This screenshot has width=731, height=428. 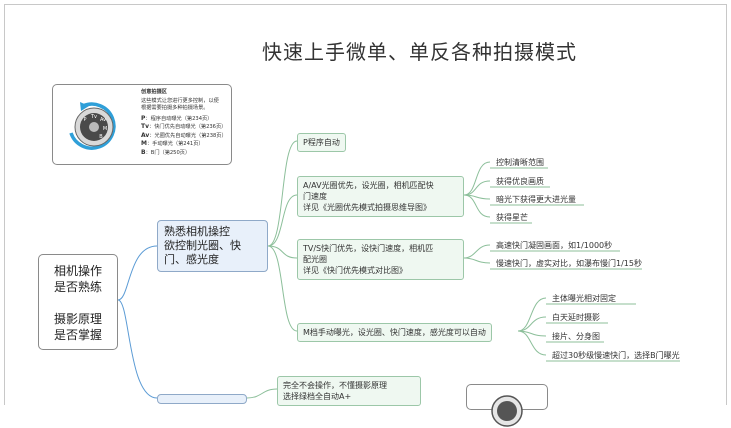 I want to click on link-sub2-bottom, so click(x=262, y=393).